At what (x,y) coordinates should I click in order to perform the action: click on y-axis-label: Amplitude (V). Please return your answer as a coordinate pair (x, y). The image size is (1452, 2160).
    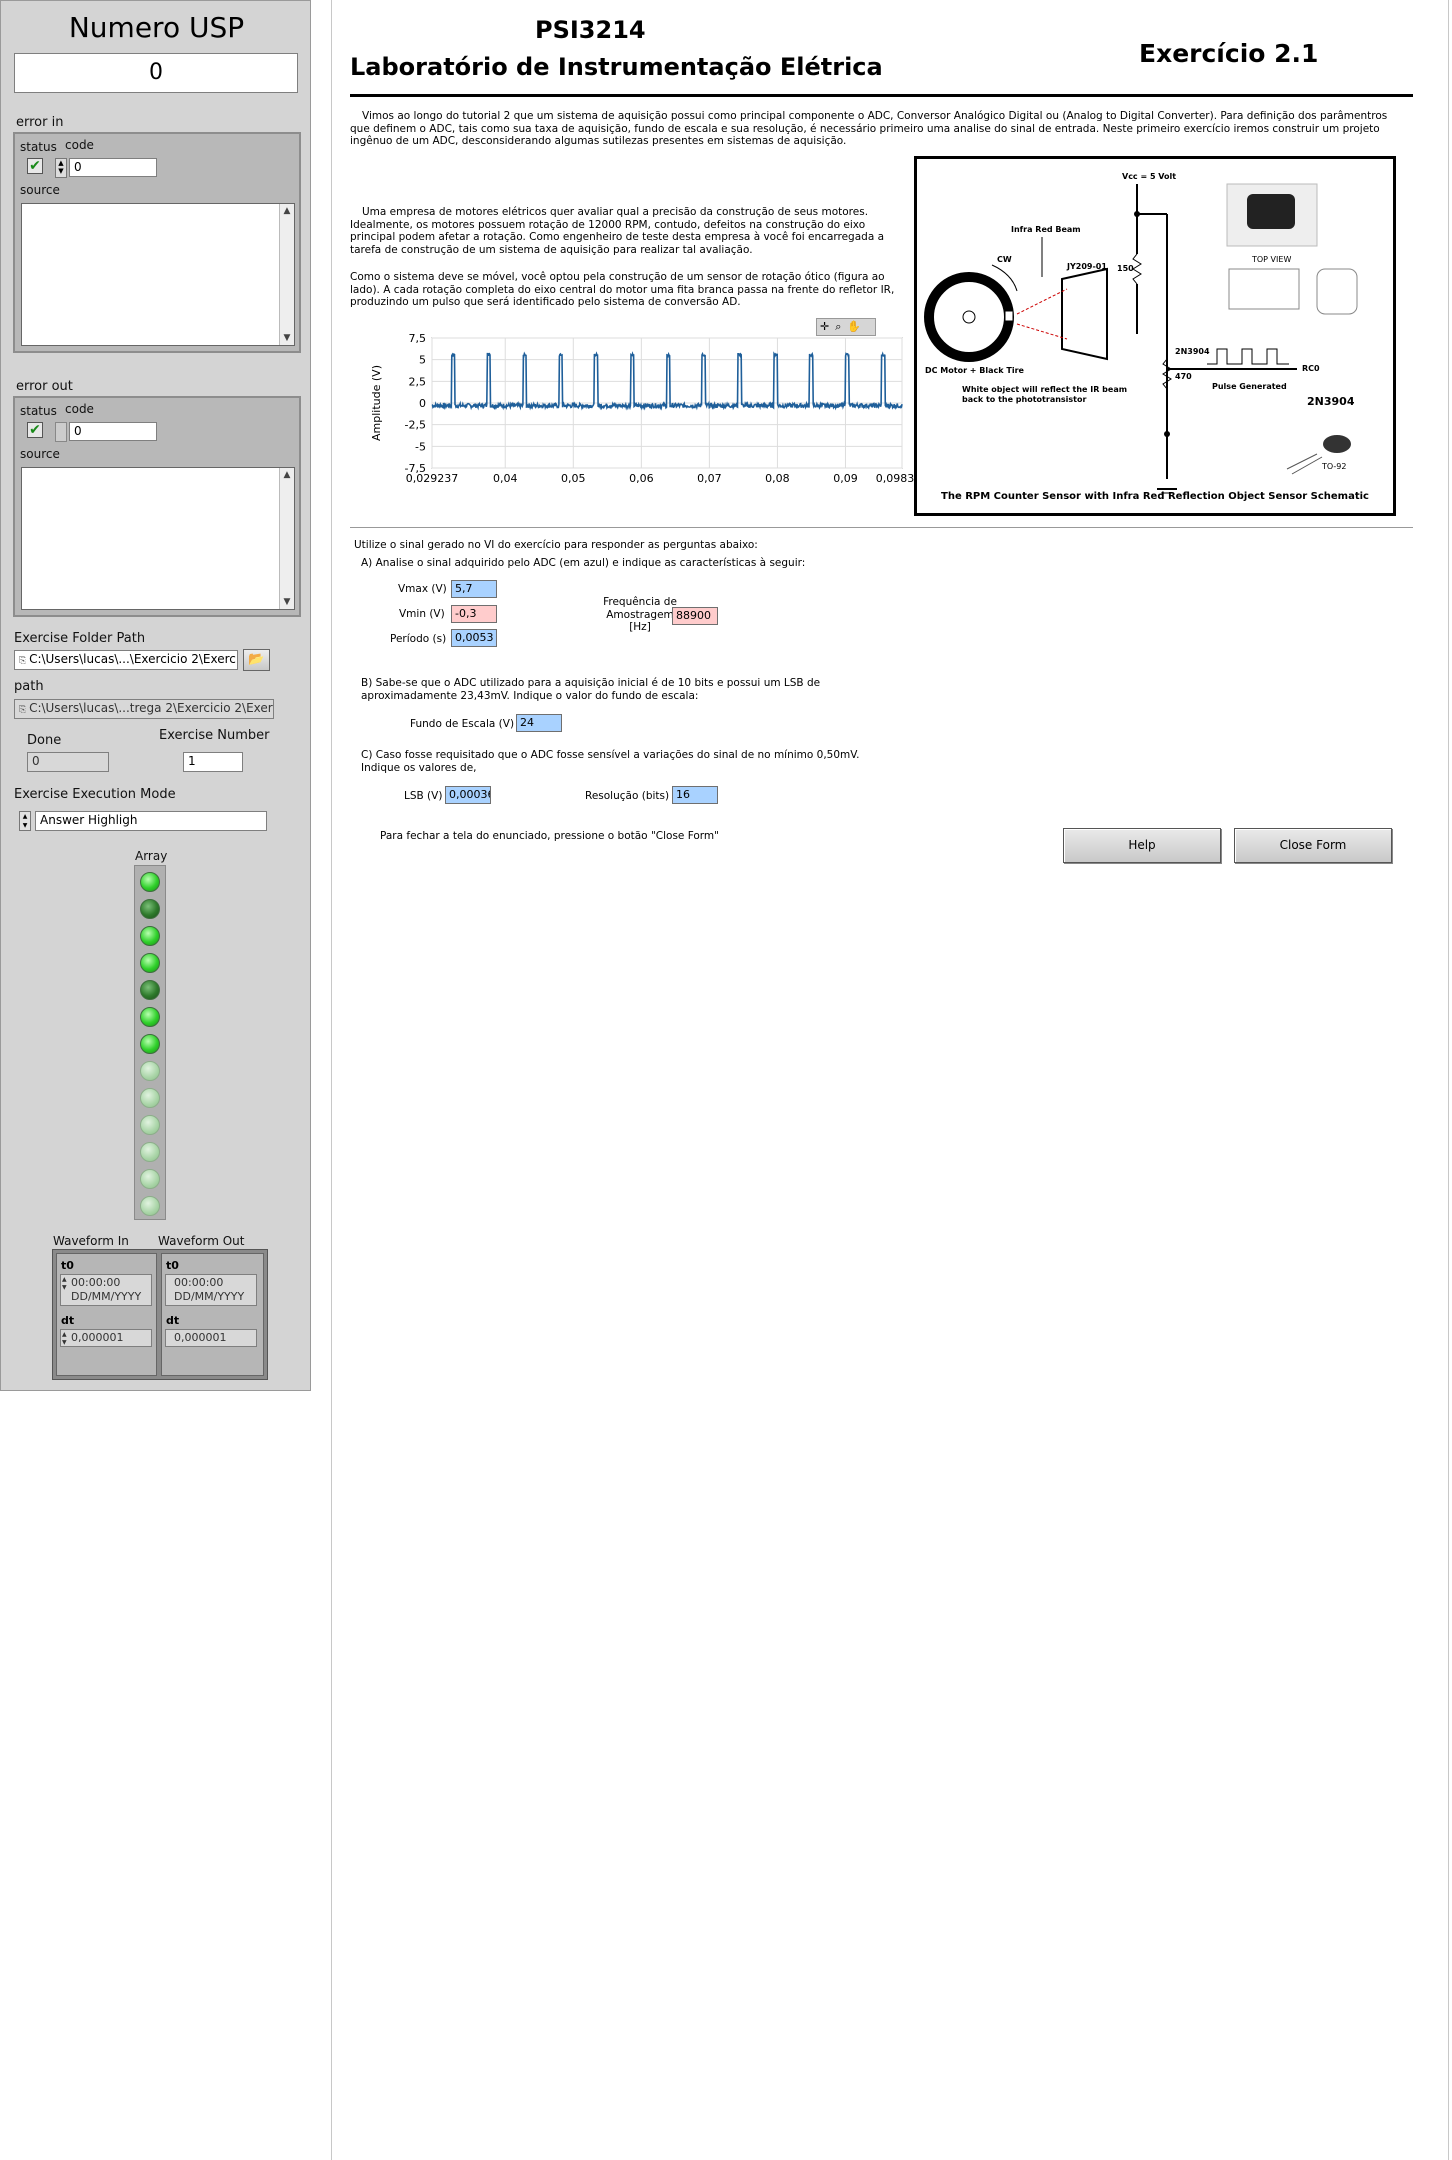
    Looking at the image, I should click on (376, 403).